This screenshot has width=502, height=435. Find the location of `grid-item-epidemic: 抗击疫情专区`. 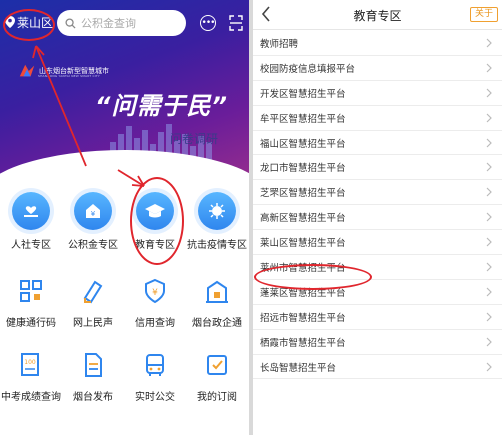

grid-item-epidemic: 抗击疫情专区 is located at coordinates (217, 221).